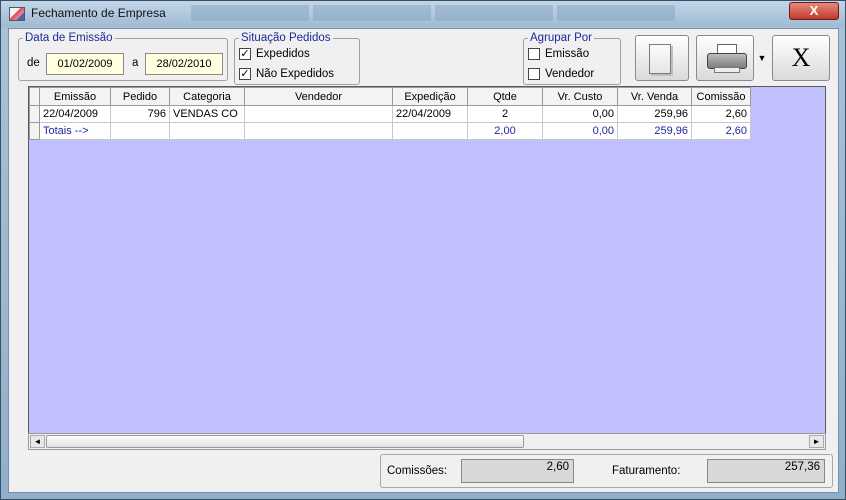  I want to click on col-header-comissao: Comissão, so click(721, 96).